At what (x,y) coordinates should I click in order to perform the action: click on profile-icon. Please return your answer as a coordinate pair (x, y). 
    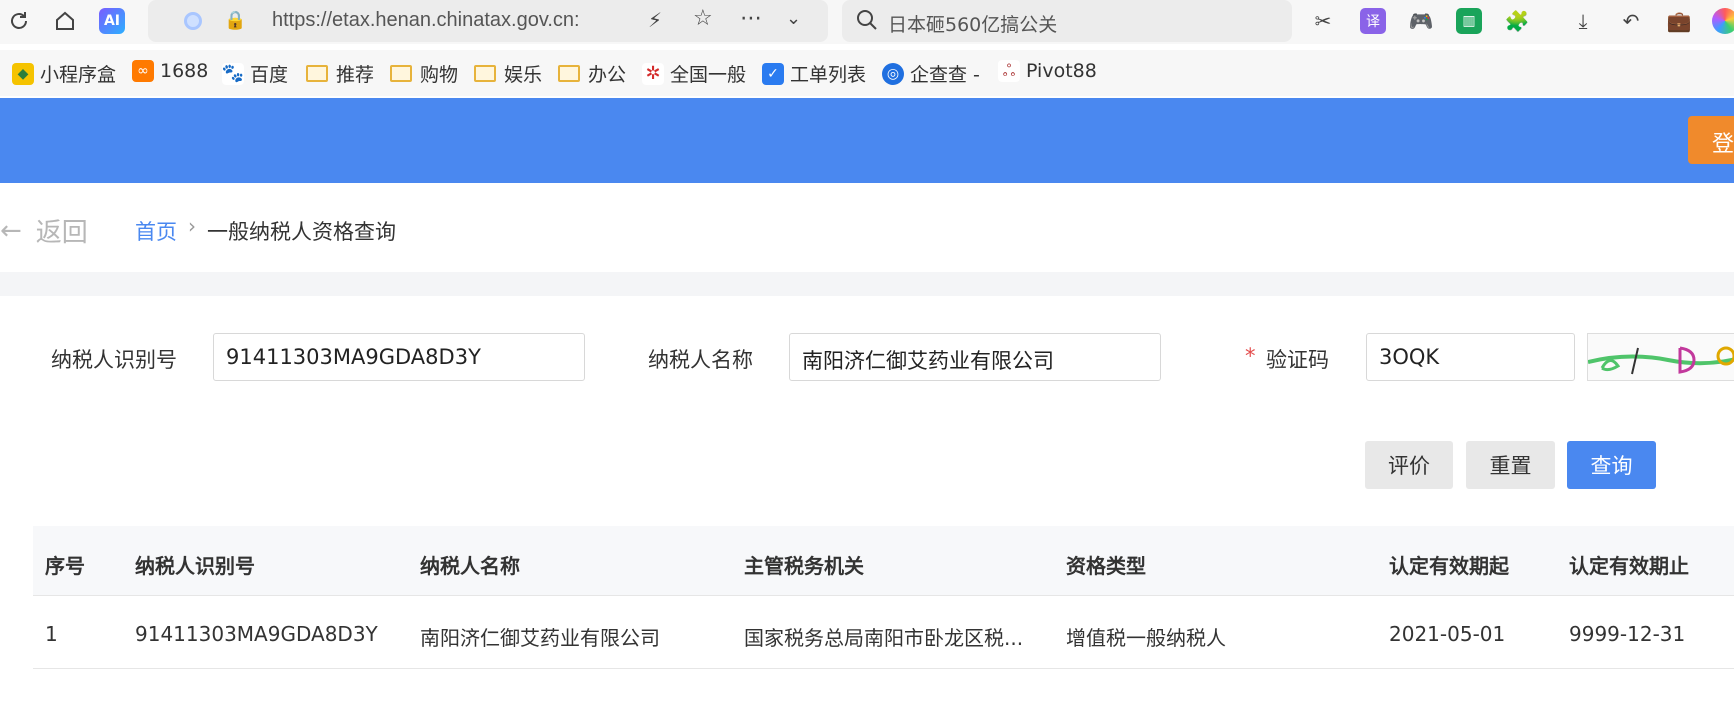
    Looking at the image, I should click on (1723, 21).